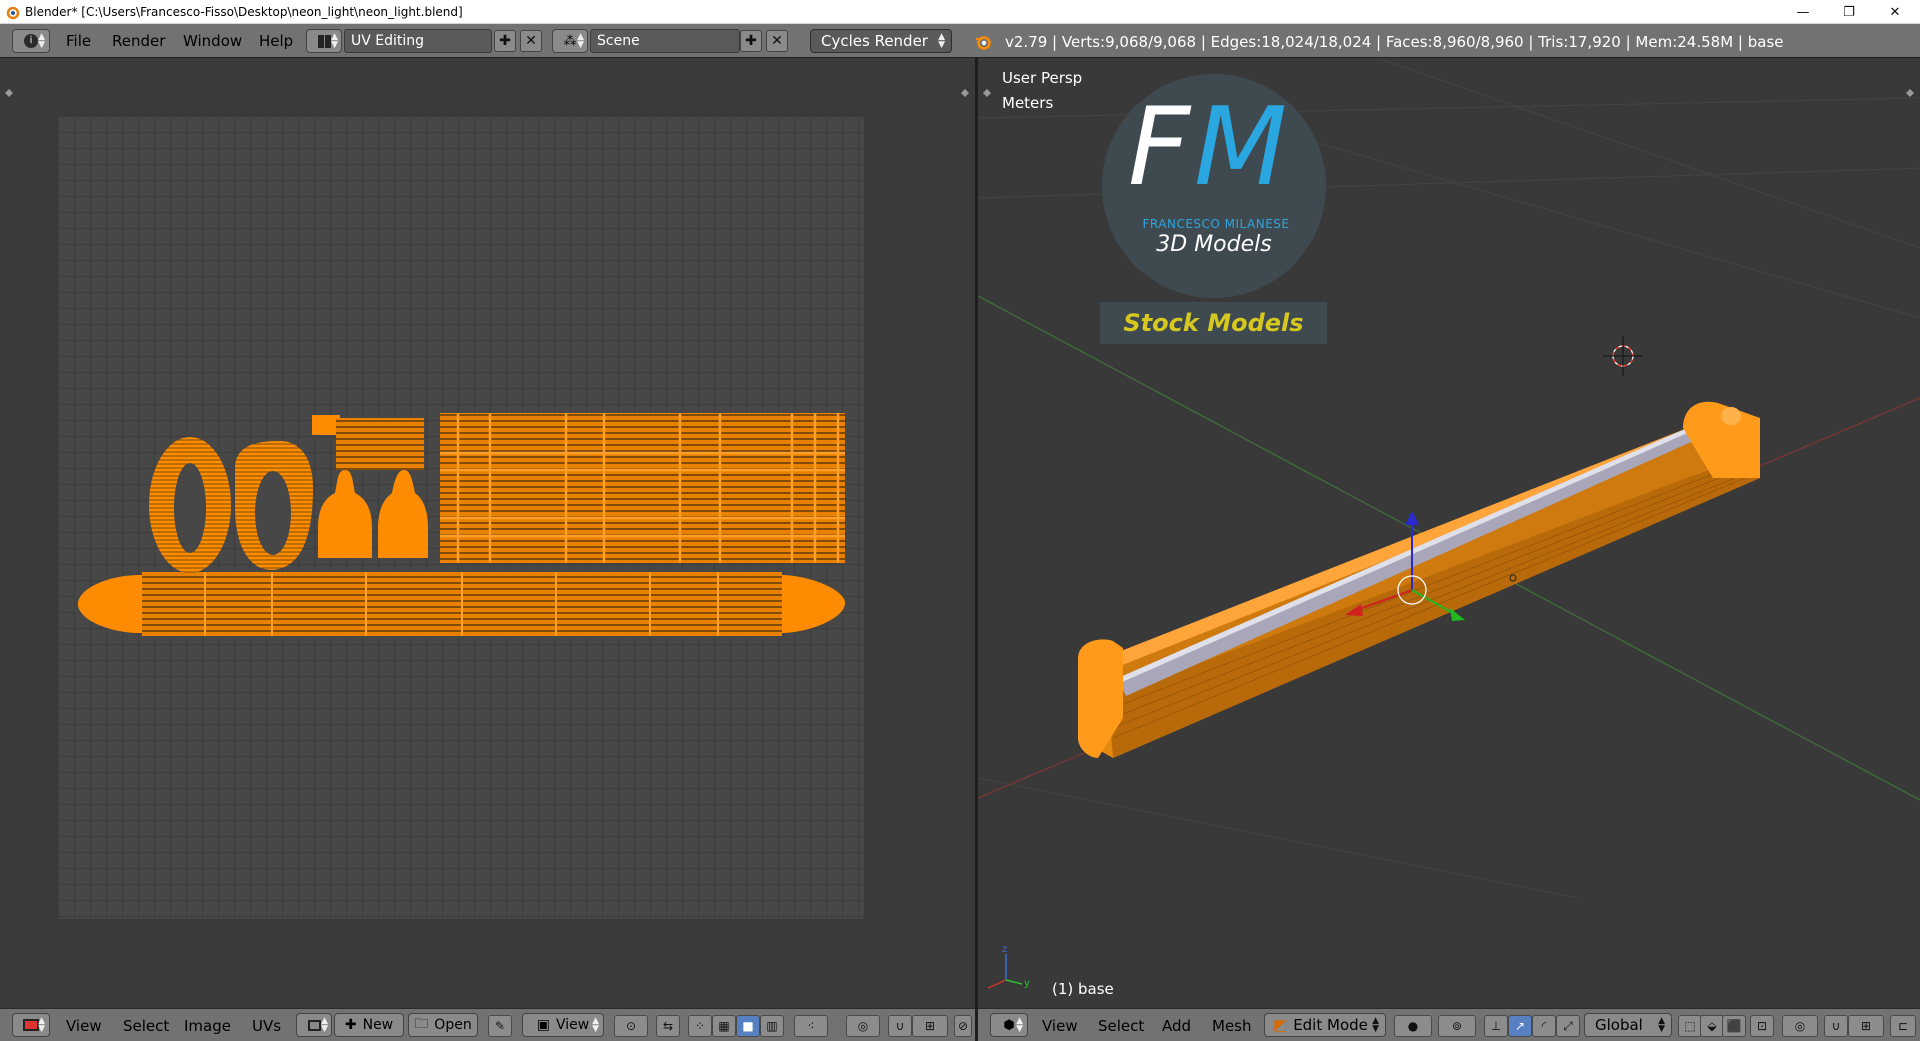  What do you see at coordinates (84, 1026) in the screenshot?
I see `uv-menu-view: View` at bounding box center [84, 1026].